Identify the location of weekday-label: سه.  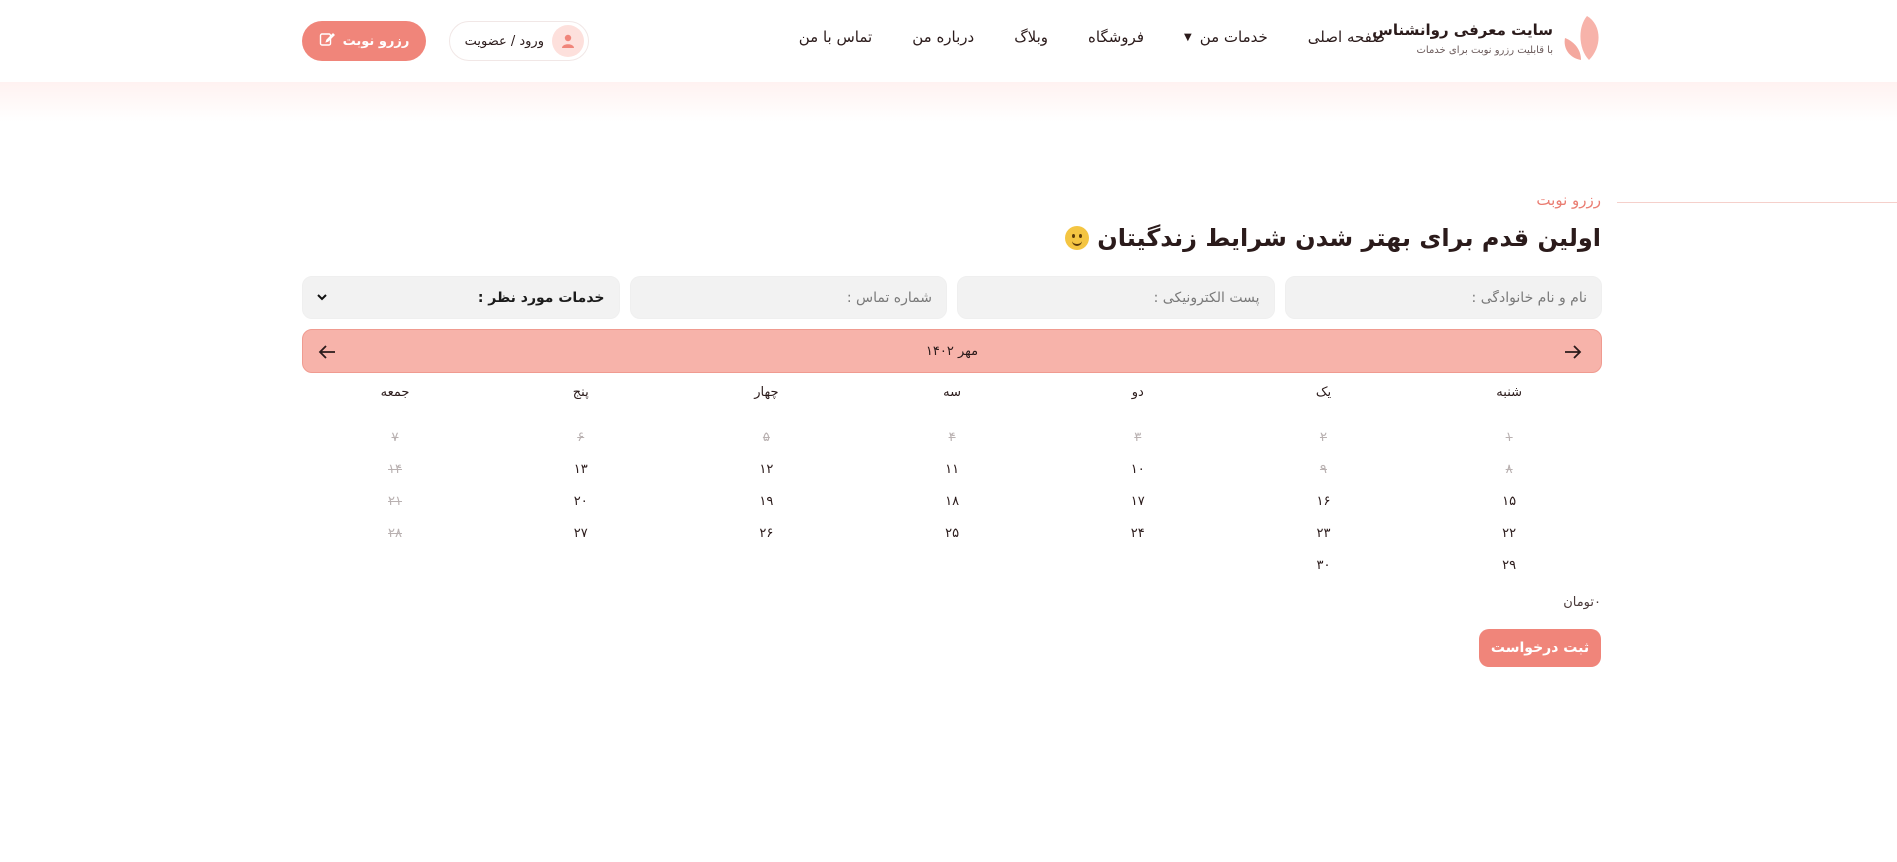
(952, 392).